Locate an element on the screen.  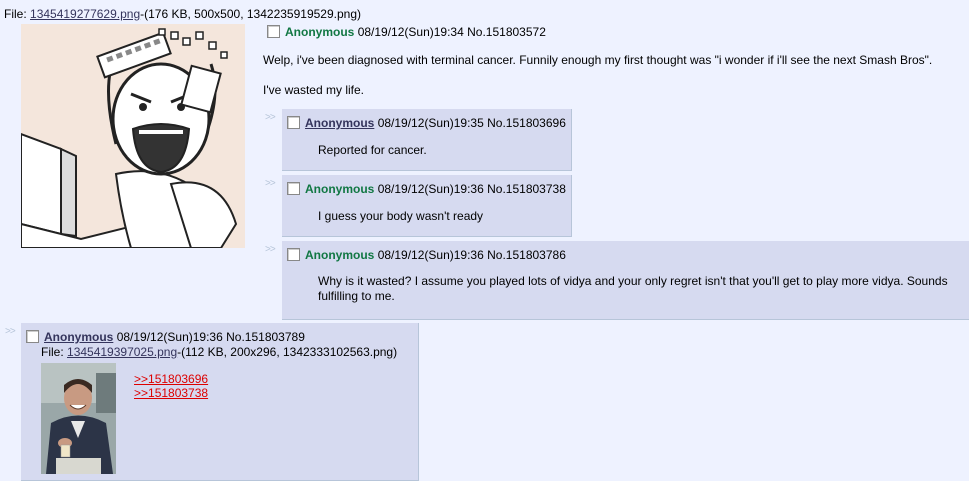
quote-link-151803696: >>151803696 is located at coordinates (171, 379).